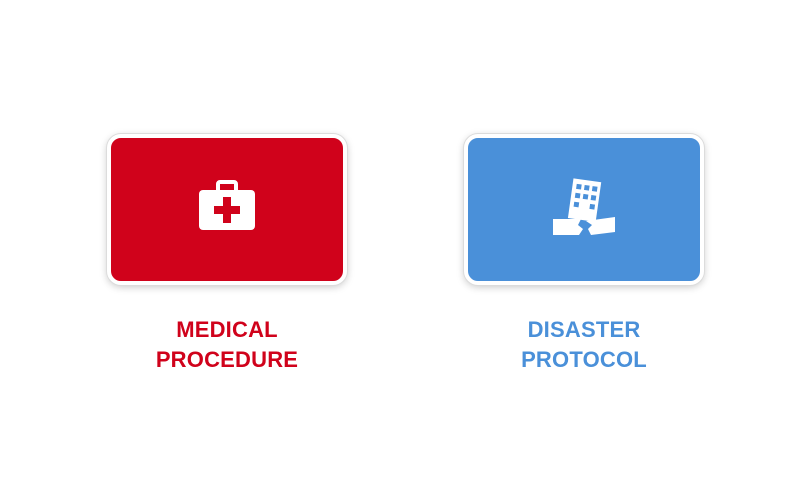  Describe the element at coordinates (227, 329) in the screenshot. I see `medical-procedure-label-line1: MEDICAL` at that location.